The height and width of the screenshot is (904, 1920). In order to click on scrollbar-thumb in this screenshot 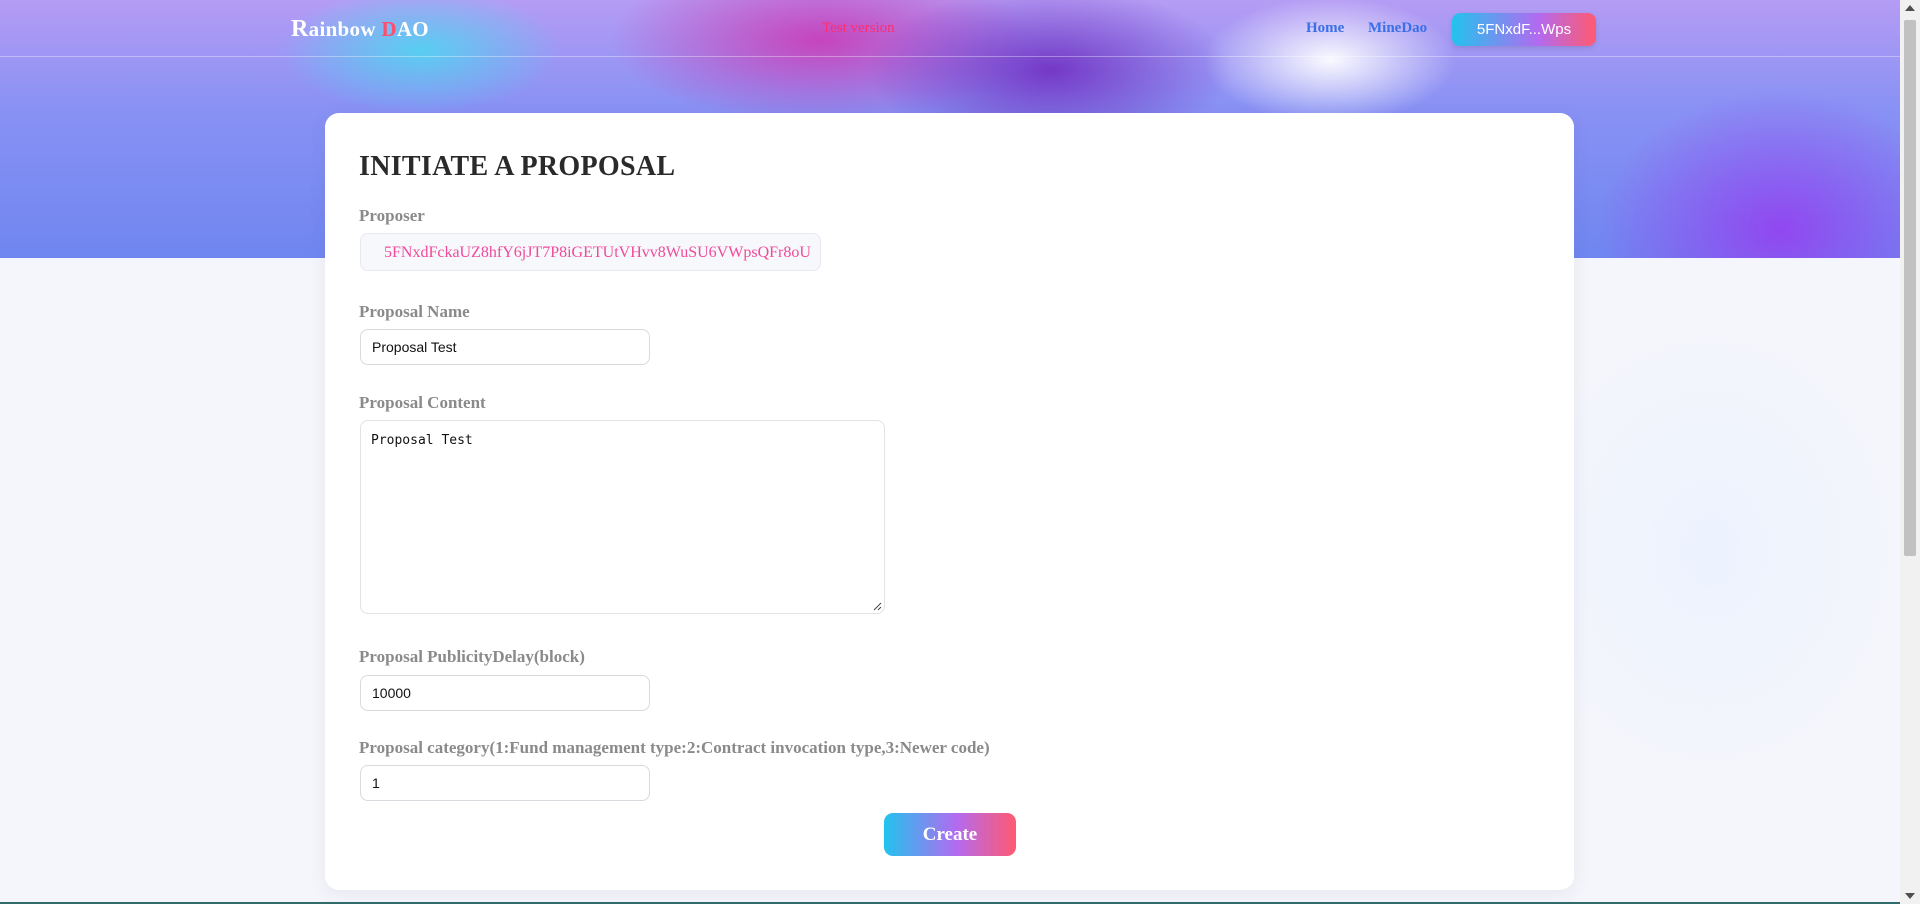, I will do `click(1910, 288)`.